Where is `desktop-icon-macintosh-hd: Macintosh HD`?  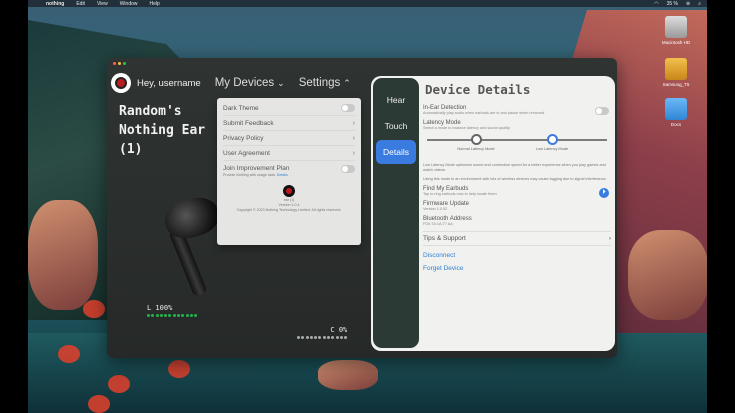
desktop-icon-macintosh-hd: Macintosh HD is located at coordinates (676, 30).